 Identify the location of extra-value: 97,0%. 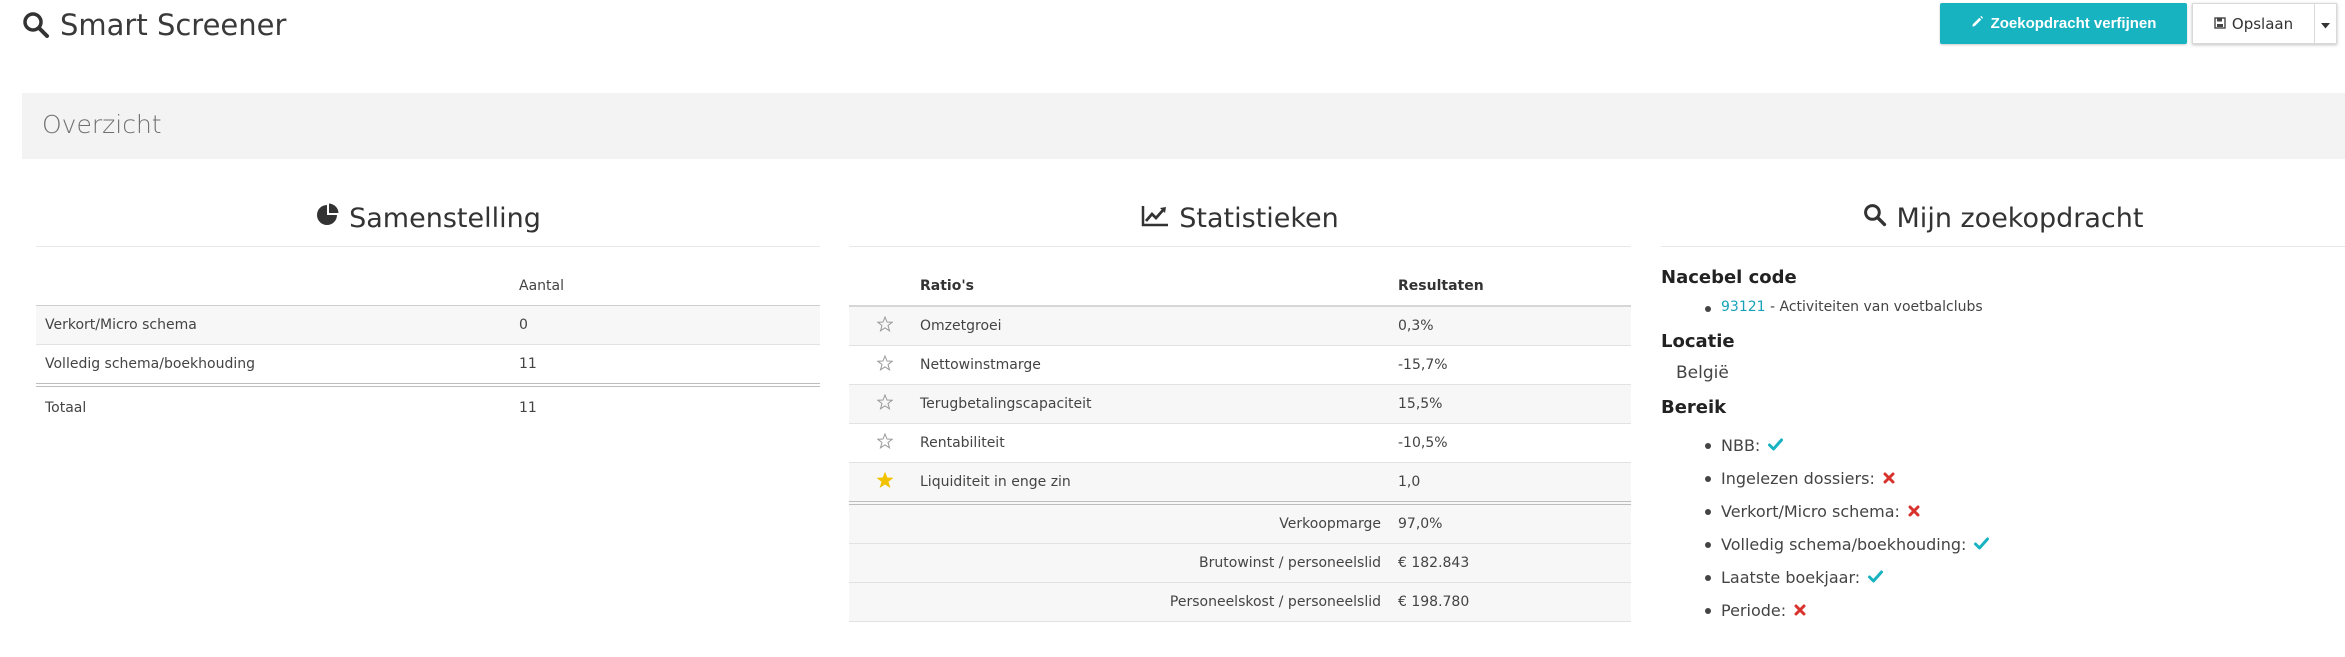
(1420, 524).